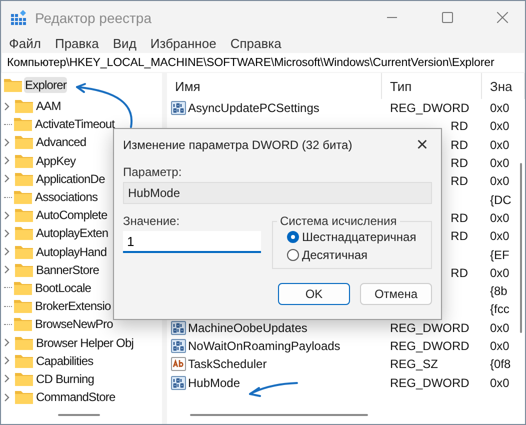 The image size is (526, 425). Describe the element at coordinates (359, 237) in the screenshot. I see `radio-label: Шестнадцатеричная` at that location.